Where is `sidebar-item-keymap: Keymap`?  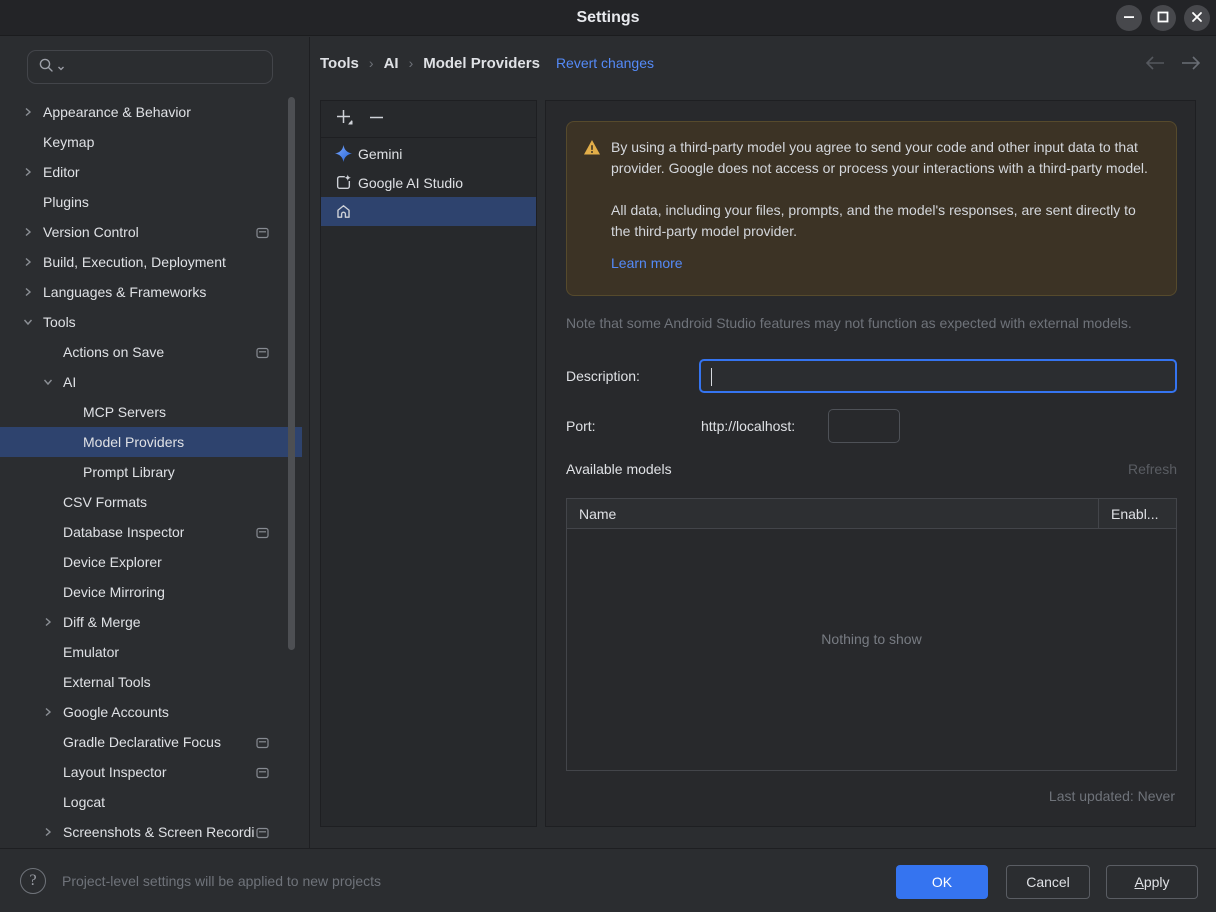 sidebar-item-keymap: Keymap is located at coordinates (151, 142).